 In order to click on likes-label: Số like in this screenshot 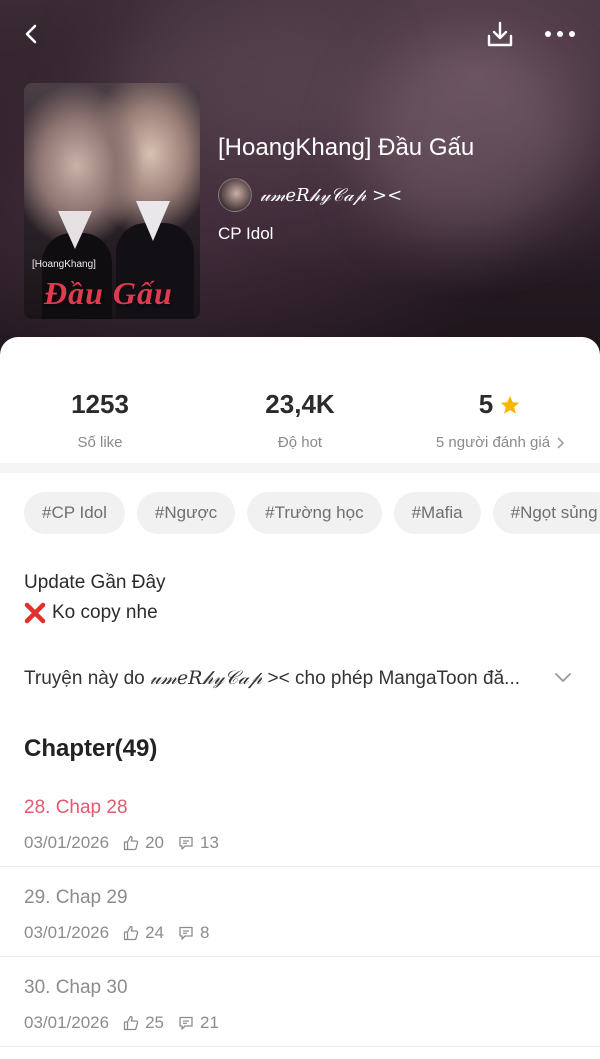, I will do `click(100, 442)`.